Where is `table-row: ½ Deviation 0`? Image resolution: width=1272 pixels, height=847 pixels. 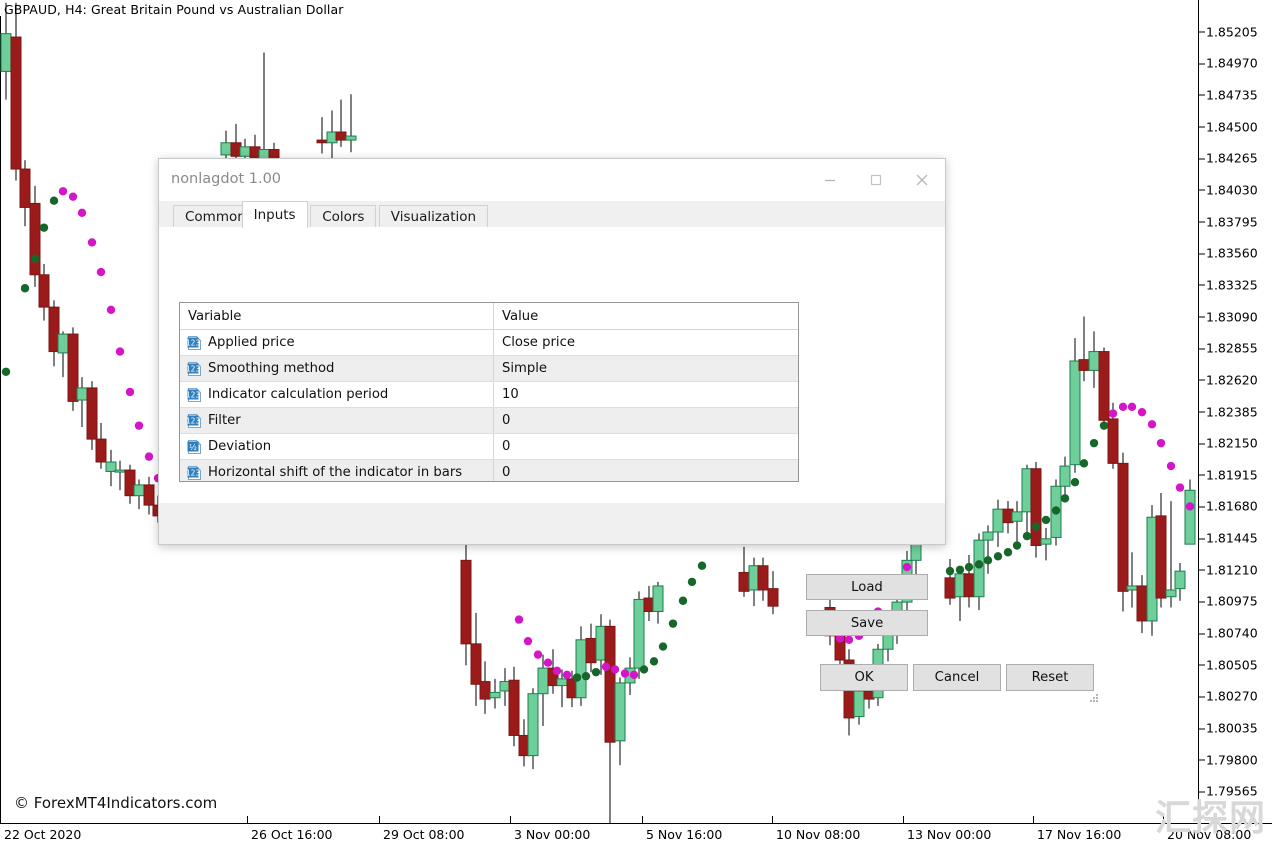 table-row: ½ Deviation 0 is located at coordinates (489, 447).